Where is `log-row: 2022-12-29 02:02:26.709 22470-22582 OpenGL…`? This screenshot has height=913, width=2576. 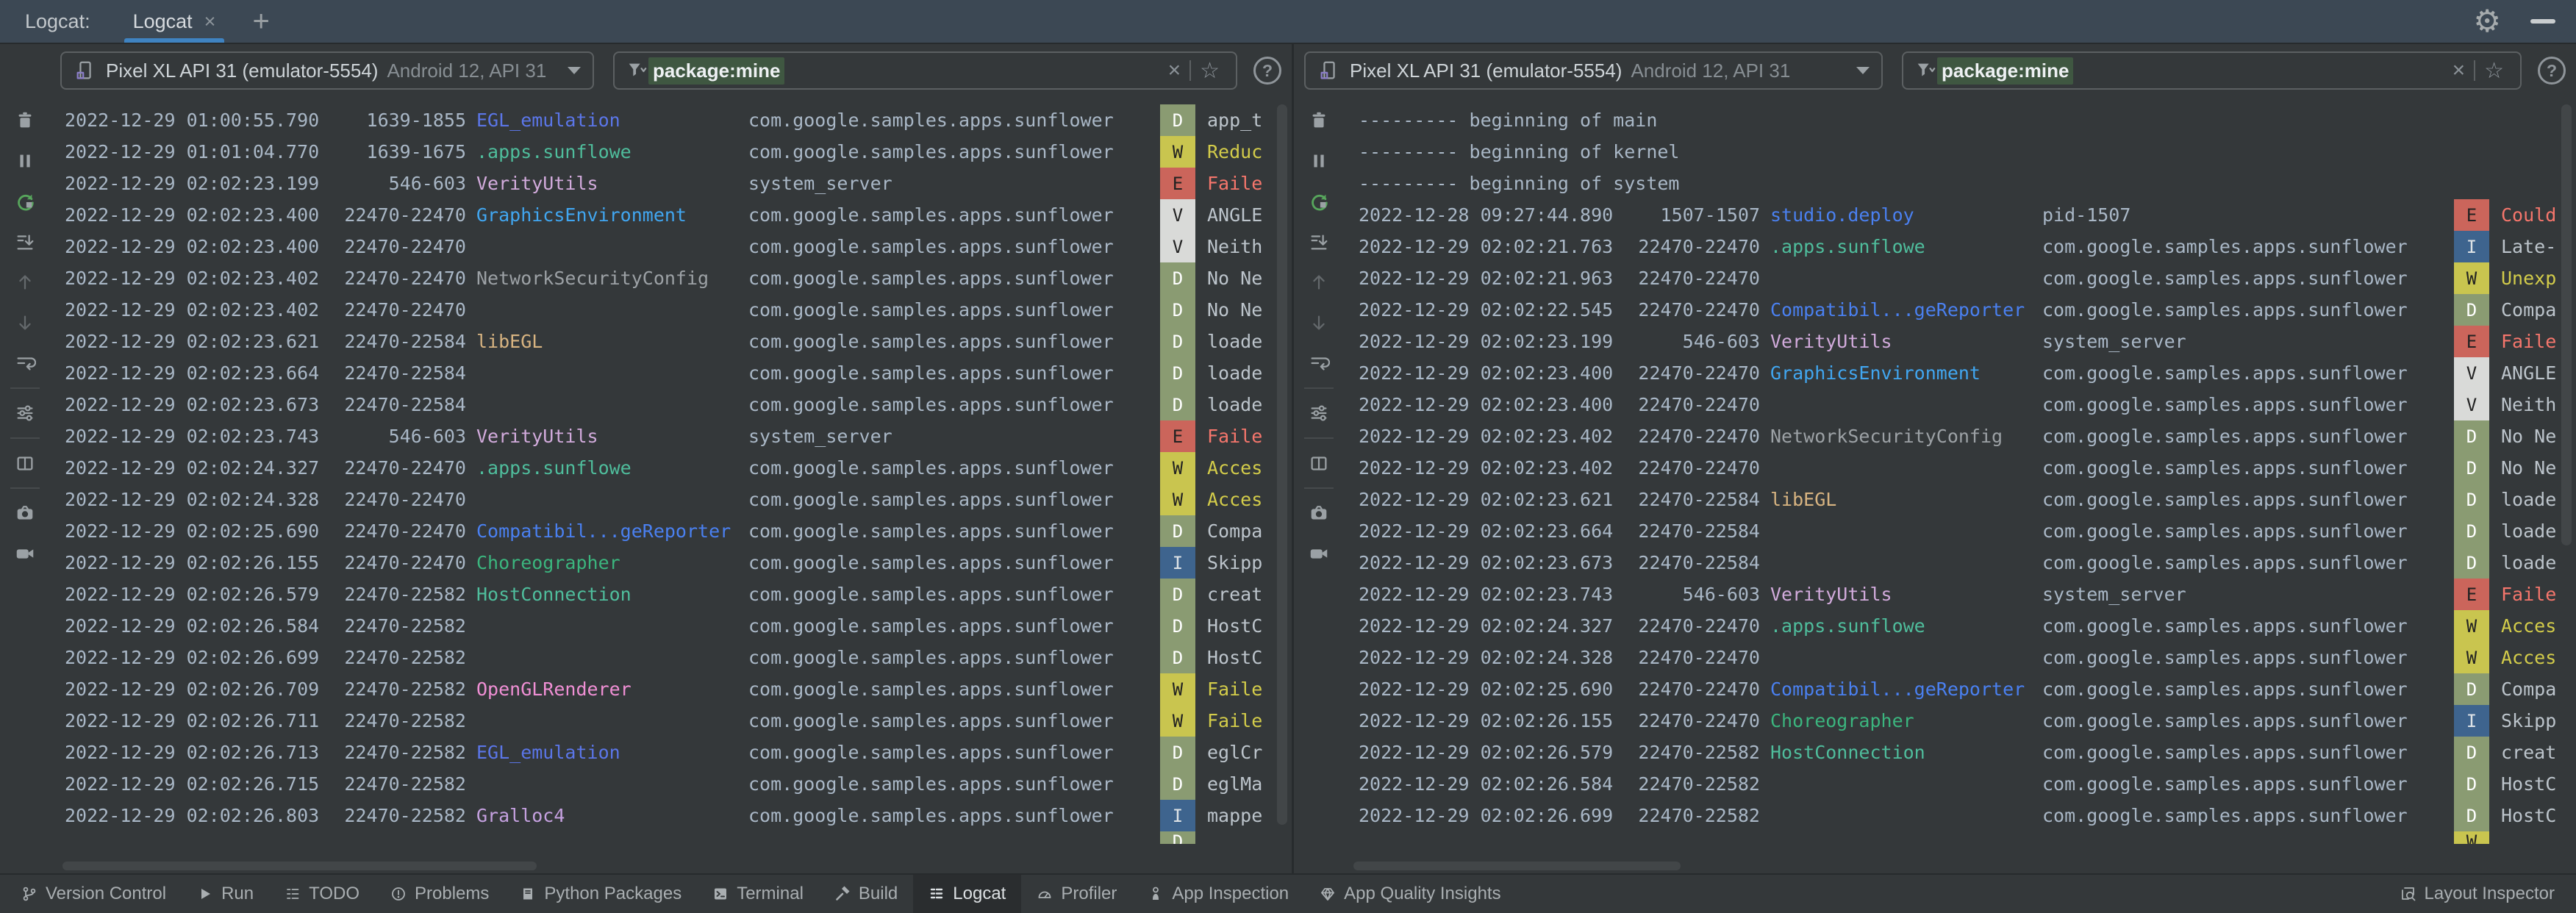 log-row: 2022-12-29 02:02:26.709 22470-22582 OpenGL… is located at coordinates (671, 689).